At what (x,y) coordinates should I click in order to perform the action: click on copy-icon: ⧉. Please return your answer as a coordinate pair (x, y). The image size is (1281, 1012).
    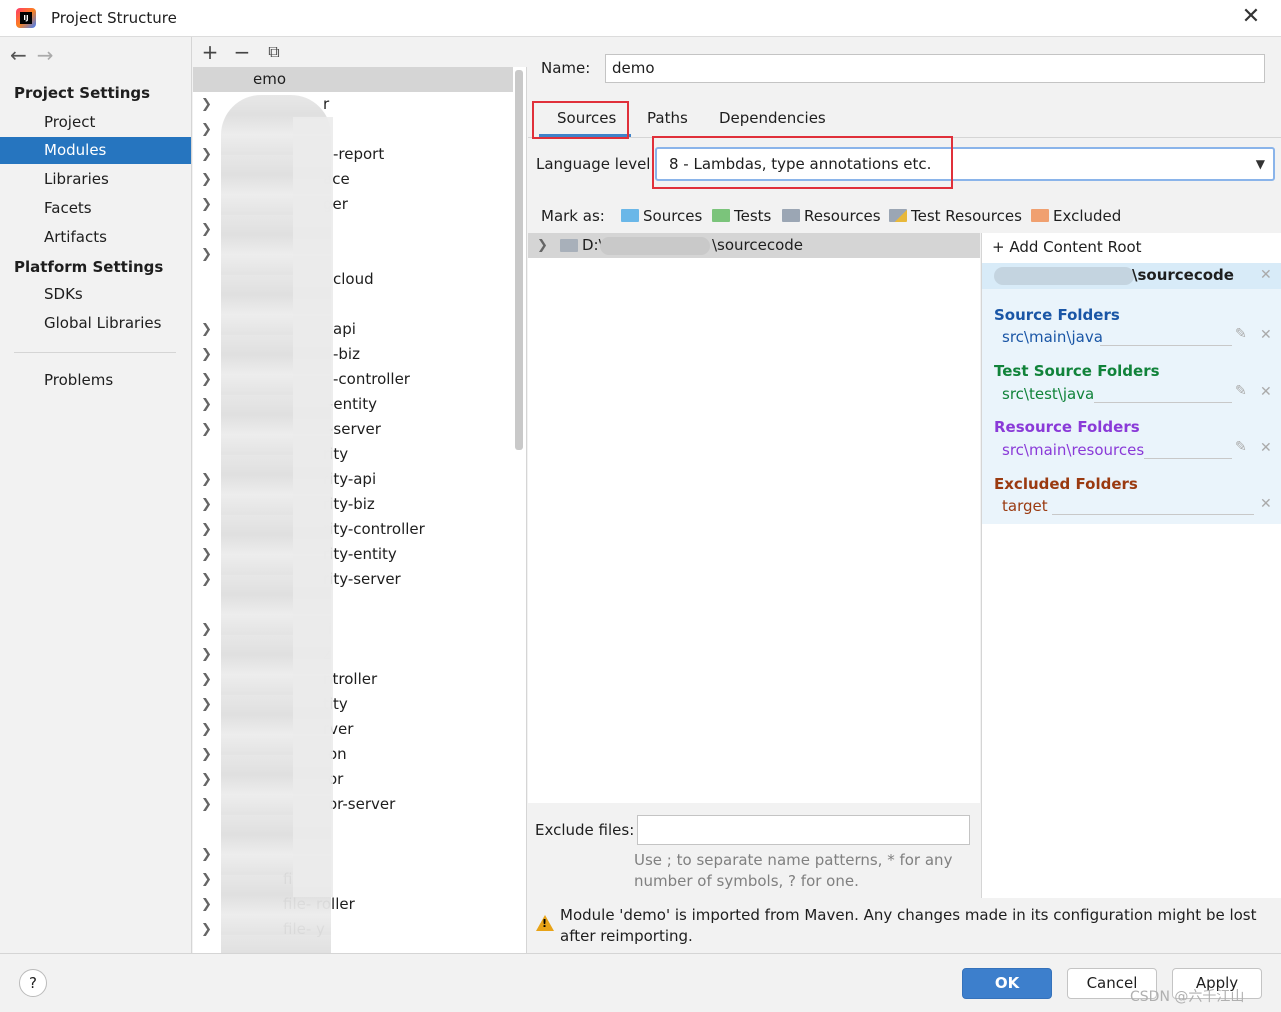
    Looking at the image, I should click on (274, 52).